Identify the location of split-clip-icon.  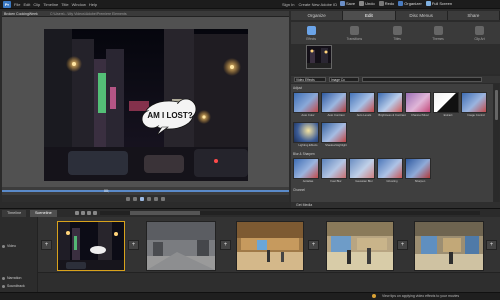
(163, 198).